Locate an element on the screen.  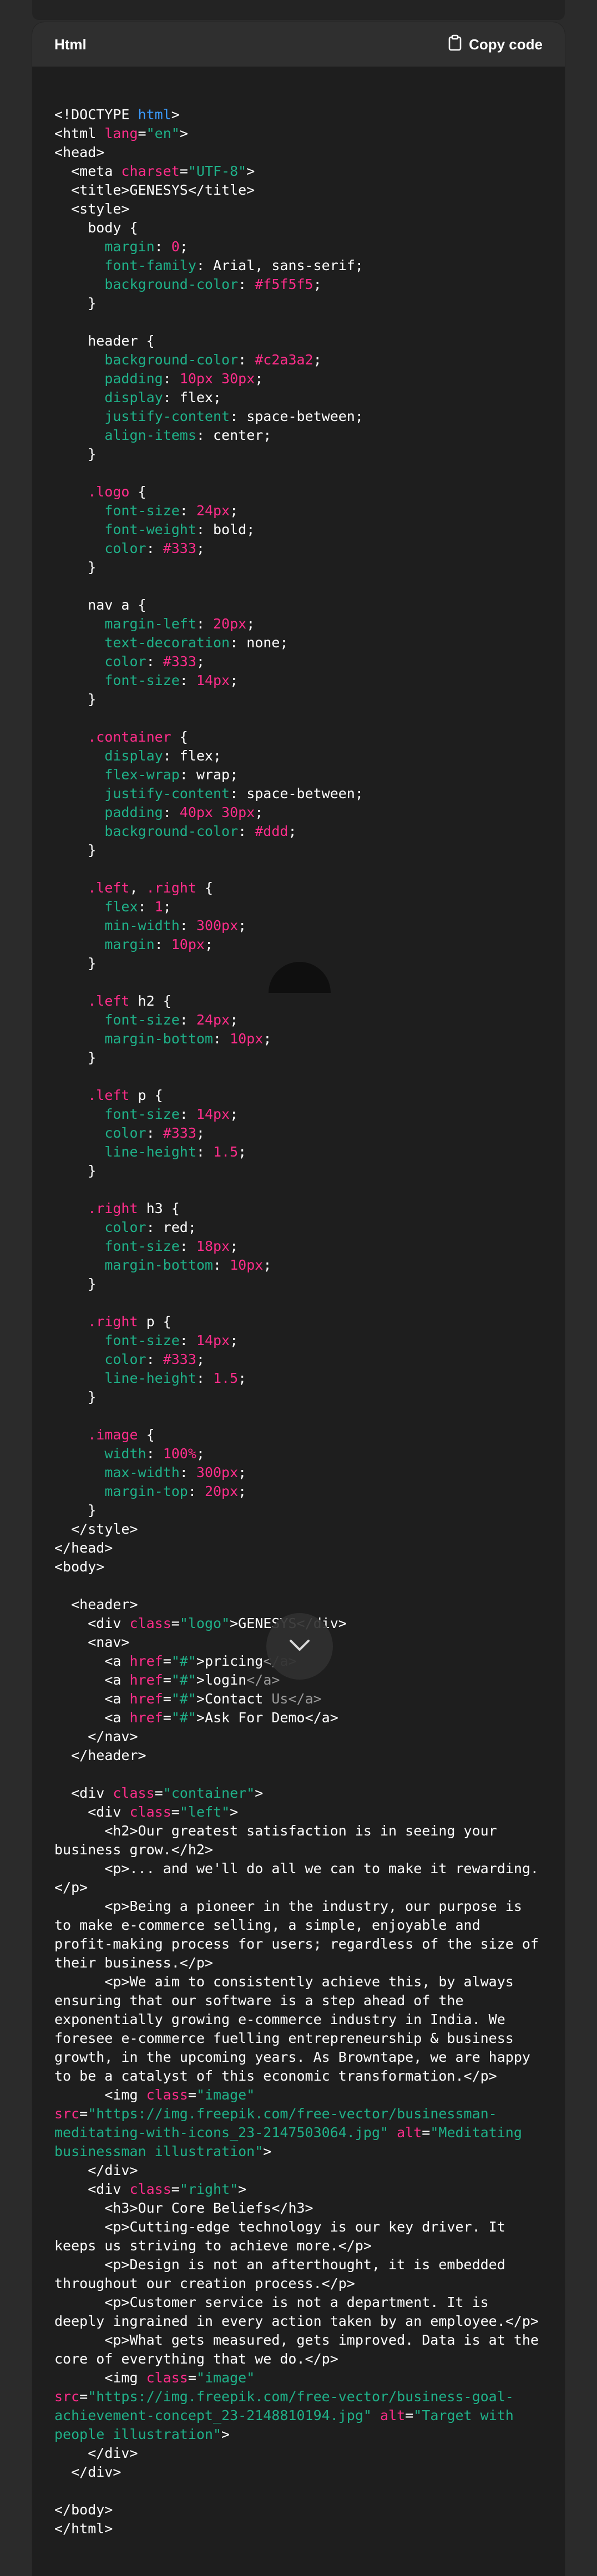
code-token: <div is located at coordinates (92, 1812).